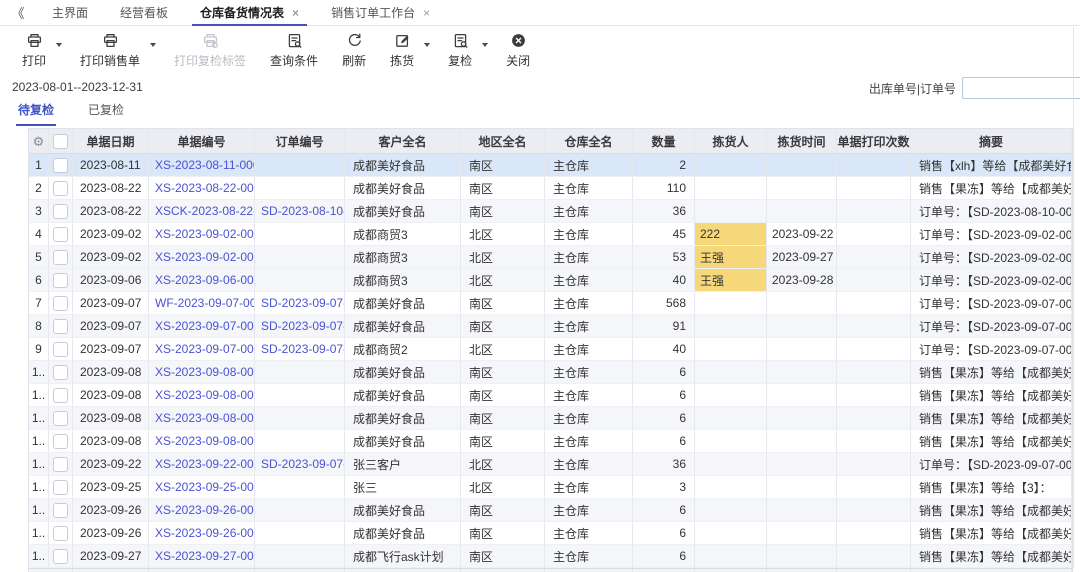 This screenshot has width=1080, height=572. Describe the element at coordinates (202, 464) in the screenshot. I see `doc-number-link: XS-2023-09-22-00030` at that location.